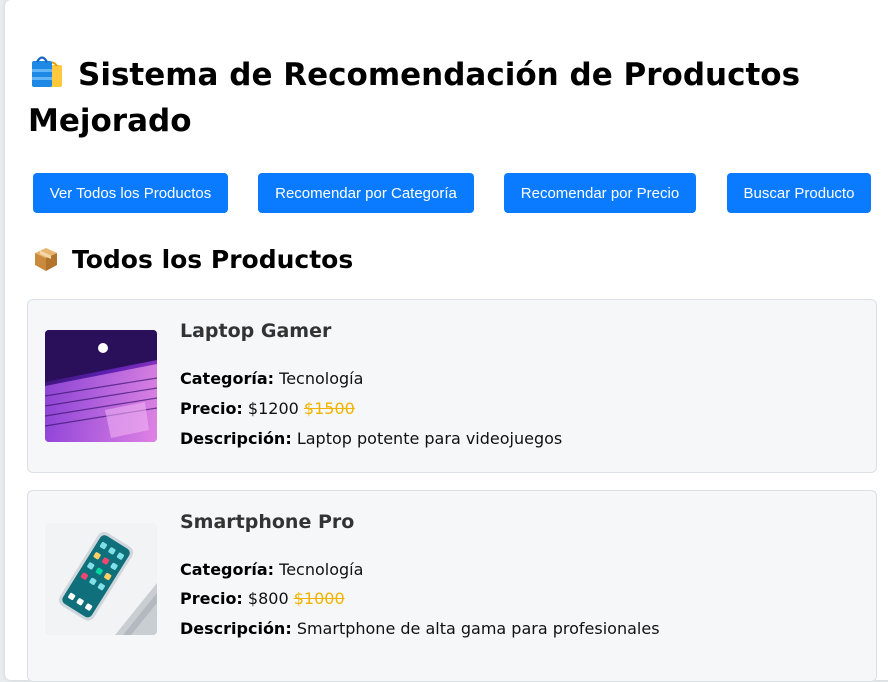 The image size is (888, 682). What do you see at coordinates (273, 408) in the screenshot?
I see `price-value: $1200` at bounding box center [273, 408].